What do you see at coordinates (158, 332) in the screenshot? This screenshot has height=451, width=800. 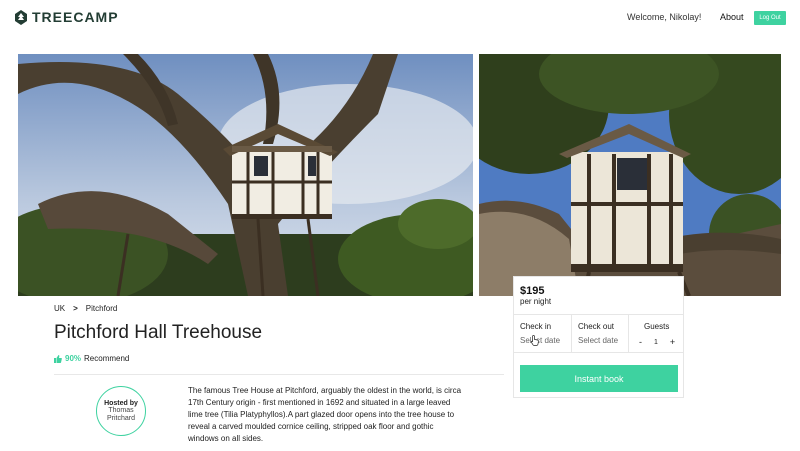 I see `page-title: Pitchford Hall Treehouse` at bounding box center [158, 332].